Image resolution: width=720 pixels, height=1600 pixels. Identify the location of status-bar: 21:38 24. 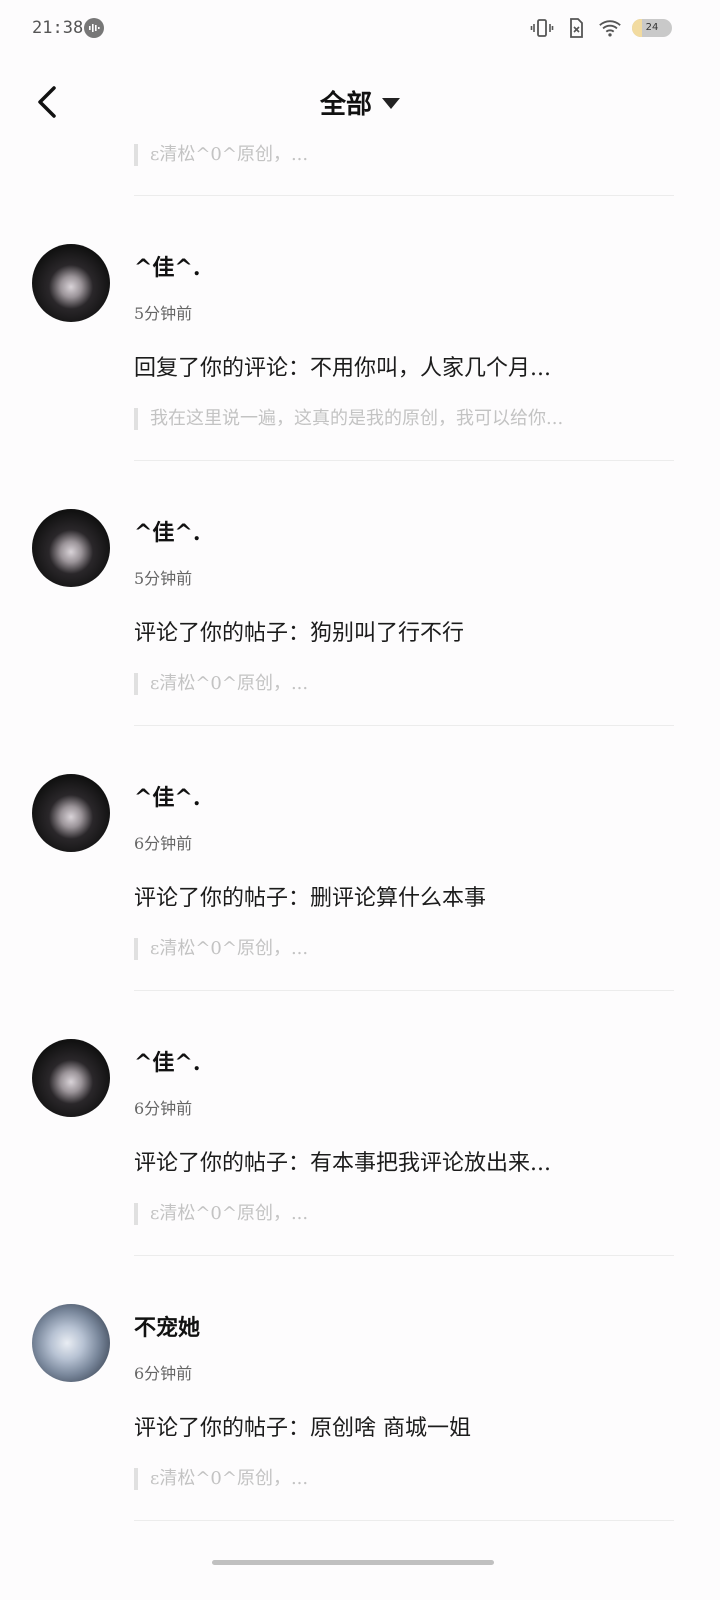
(360, 29).